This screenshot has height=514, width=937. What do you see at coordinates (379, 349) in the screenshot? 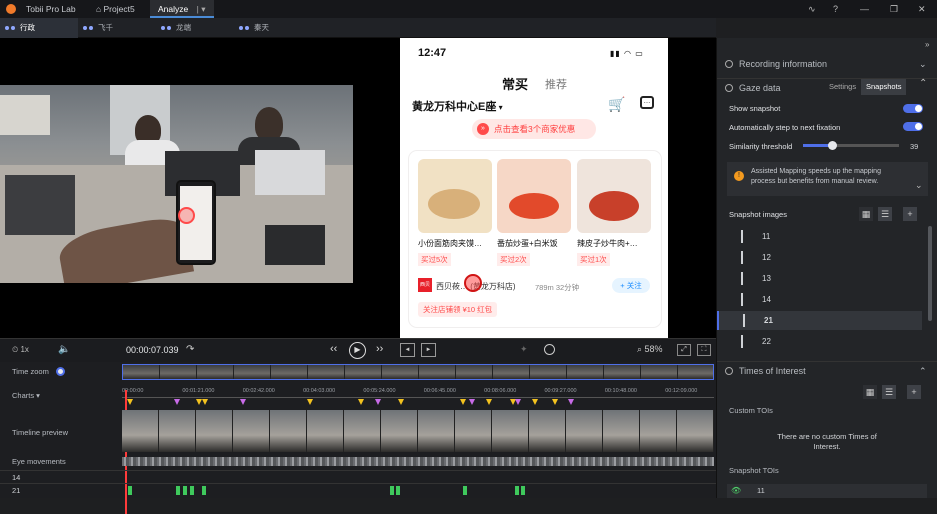
I see `next-fixation-icon: ››` at bounding box center [379, 349].